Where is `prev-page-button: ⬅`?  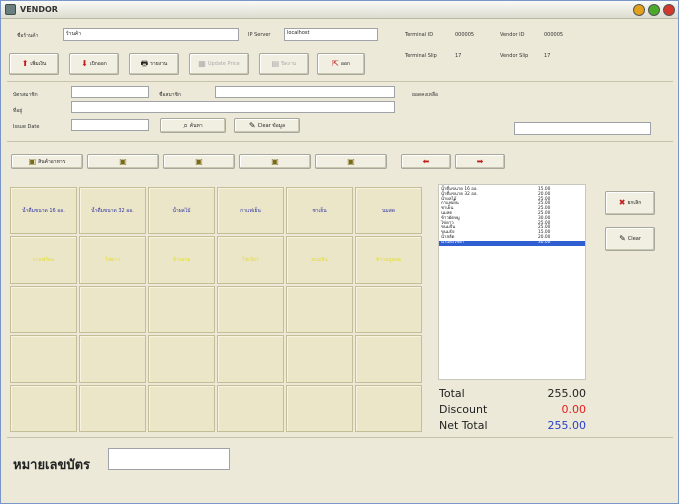 prev-page-button: ⬅ is located at coordinates (426, 161).